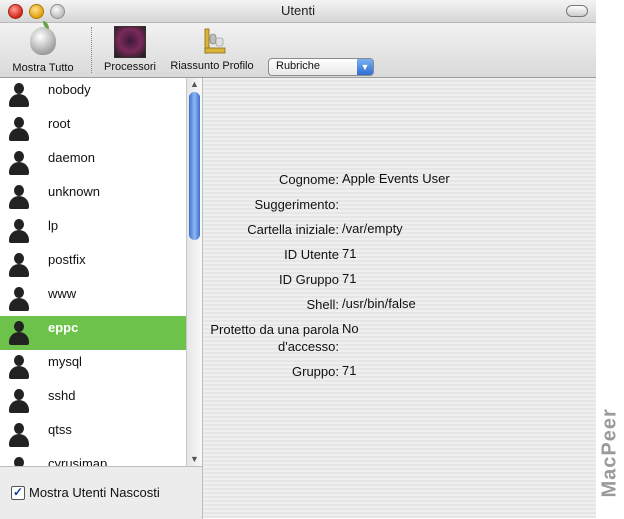 This screenshot has height=519, width=624. I want to click on detail-value: Apple Events User, so click(396, 178).